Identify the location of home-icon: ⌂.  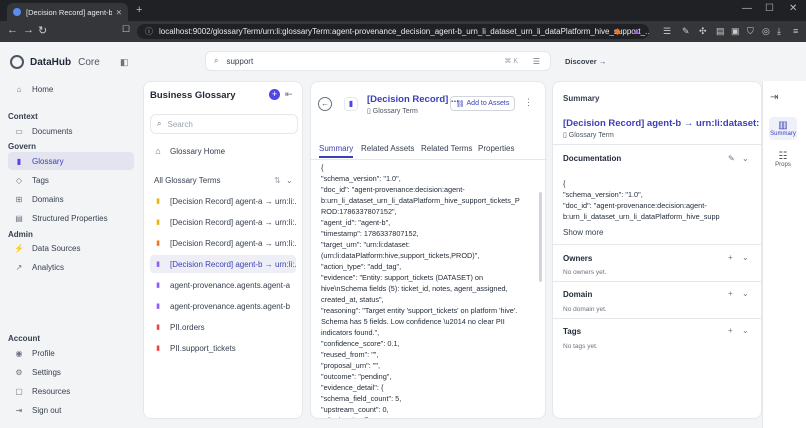
(19, 89).